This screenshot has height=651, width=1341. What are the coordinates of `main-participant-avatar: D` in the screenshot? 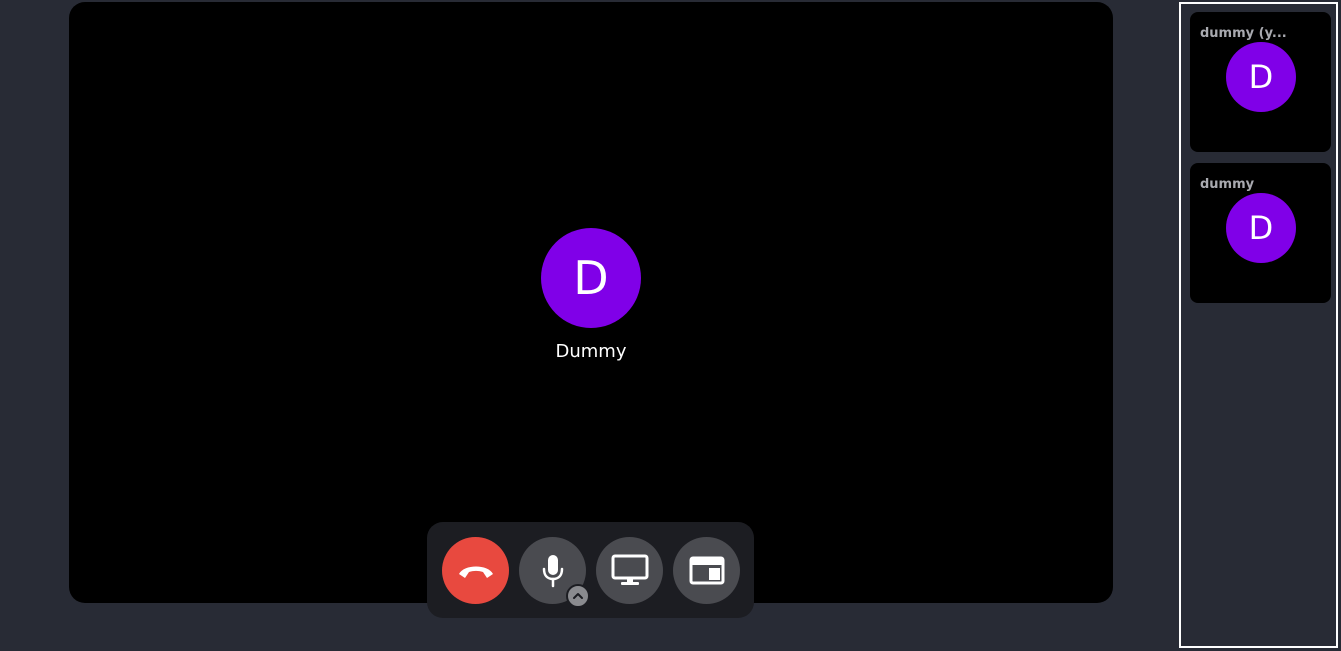 It's located at (591, 278).